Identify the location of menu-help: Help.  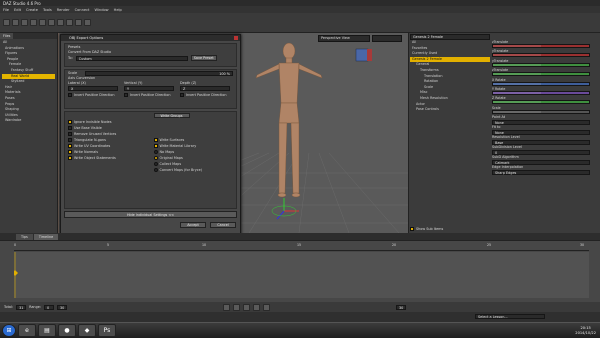
(118, 10).